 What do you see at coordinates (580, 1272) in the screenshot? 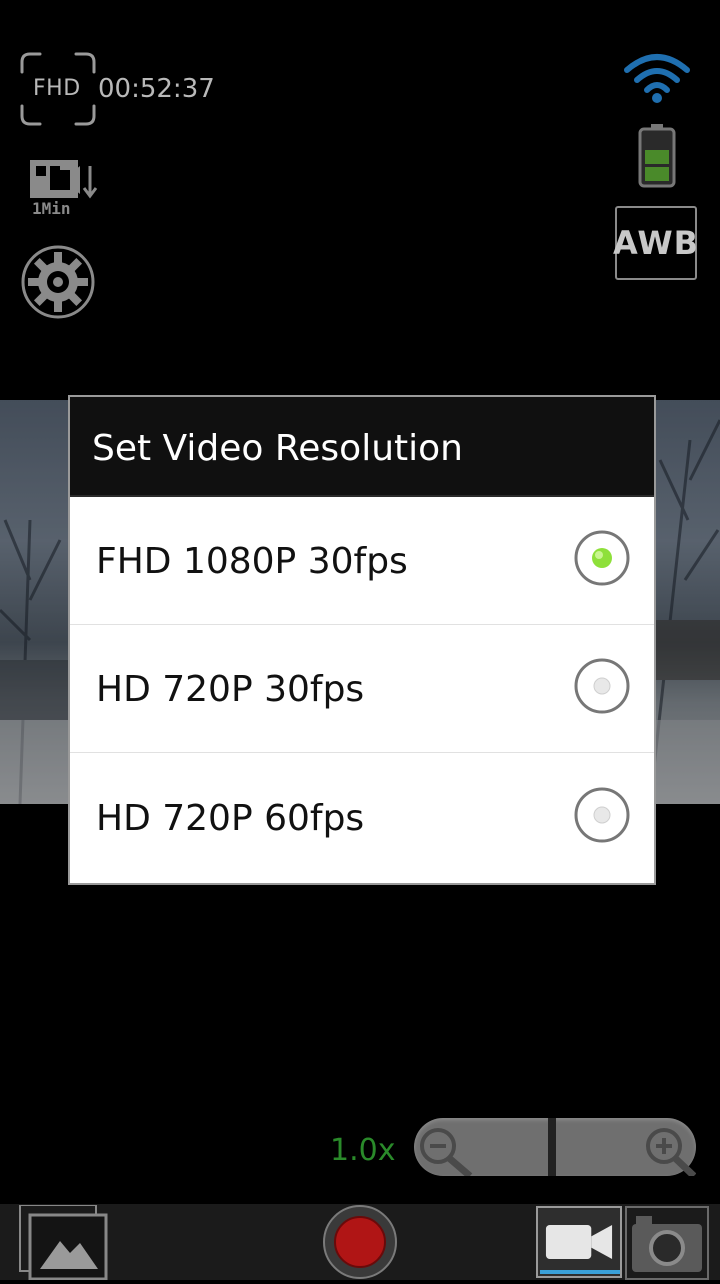
I see `active-mode-indicator` at bounding box center [580, 1272].